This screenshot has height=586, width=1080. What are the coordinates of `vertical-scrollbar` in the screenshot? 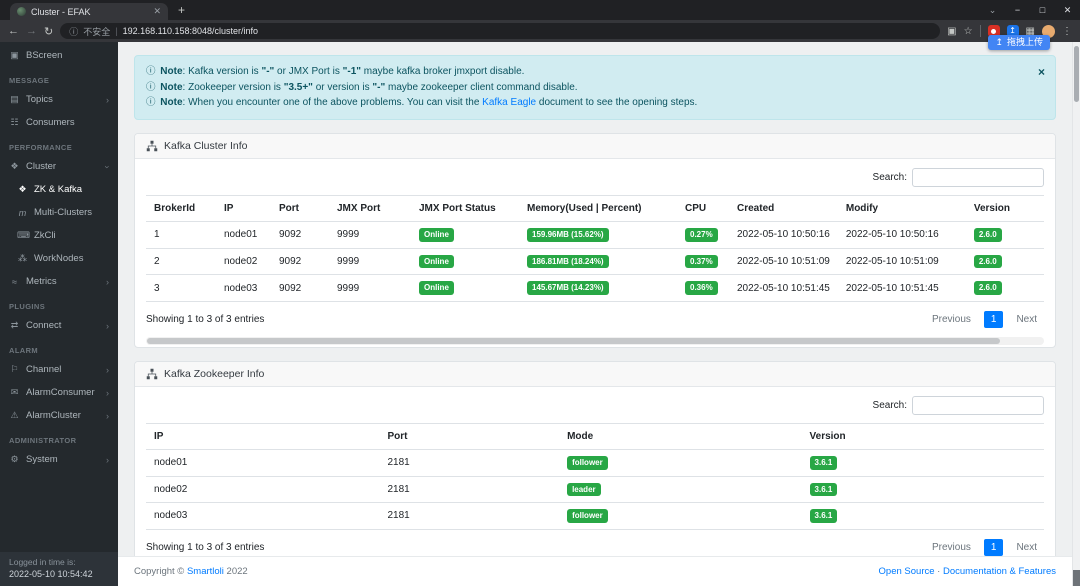 It's located at (1076, 314).